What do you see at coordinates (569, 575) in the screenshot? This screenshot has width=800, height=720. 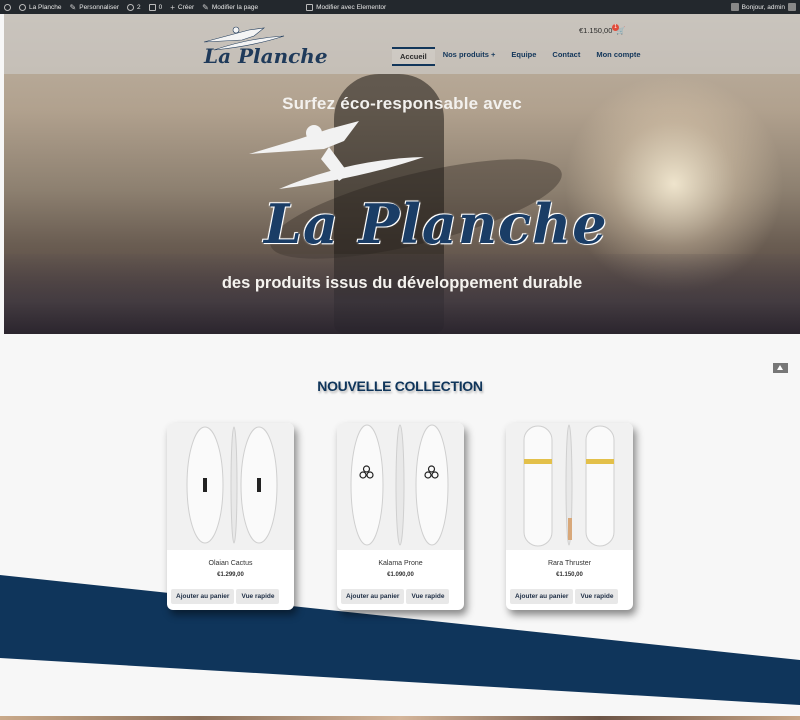 I see `product-price: €1.150,00` at bounding box center [569, 575].